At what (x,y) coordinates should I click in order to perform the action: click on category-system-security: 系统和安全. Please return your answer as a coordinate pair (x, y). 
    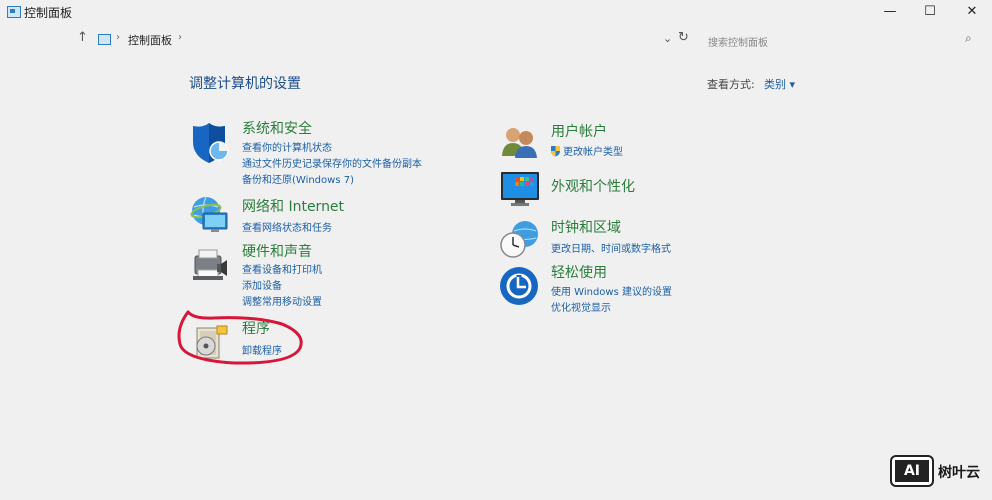
    Looking at the image, I should click on (277, 128).